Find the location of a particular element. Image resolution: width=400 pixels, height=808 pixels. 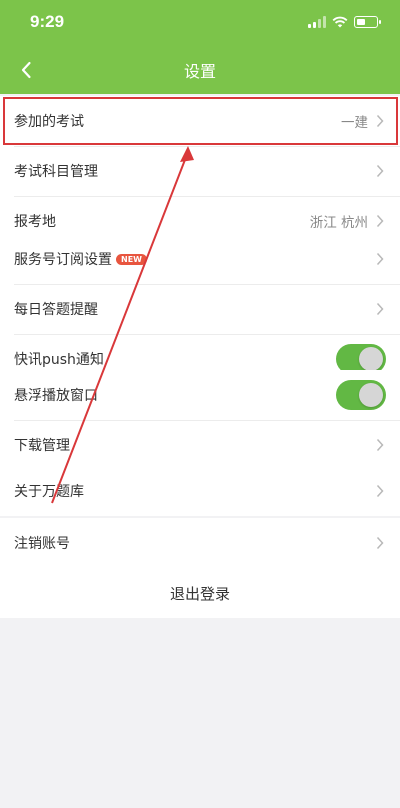

row-value: 浙江 杭州 is located at coordinates (338, 223).